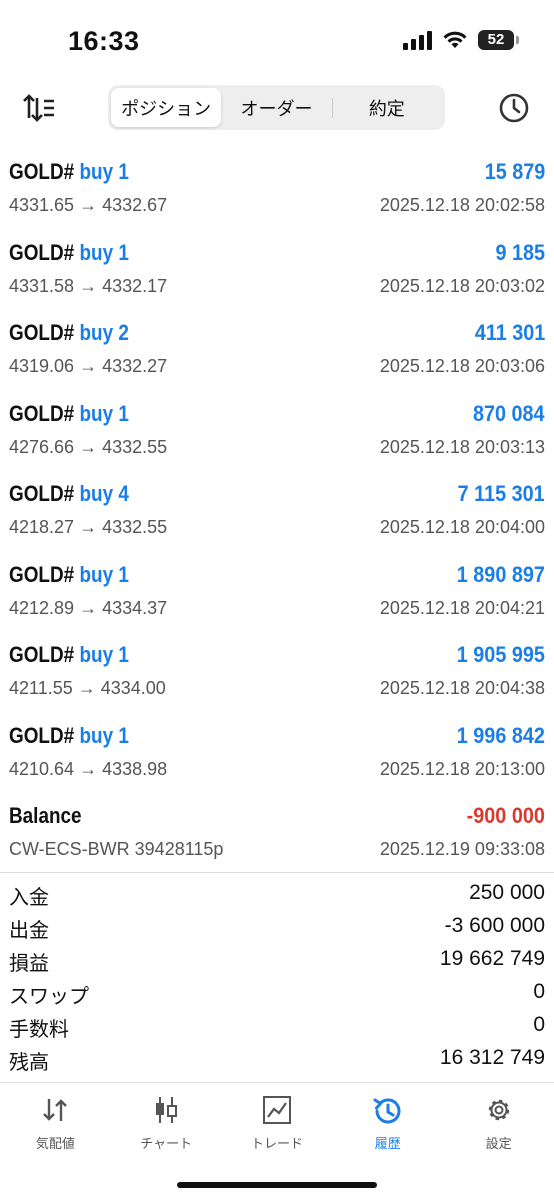 This screenshot has height=1200, width=554. I want to click on tab-settings: 設定, so click(498, 1141).